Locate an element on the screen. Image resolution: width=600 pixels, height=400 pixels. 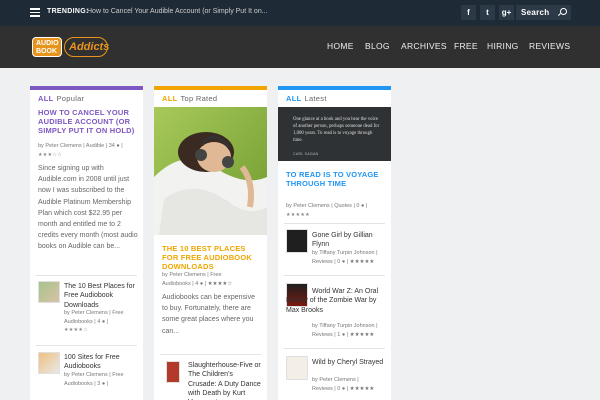
logo-badge: AUDIO BOOK is located at coordinates (47, 47).